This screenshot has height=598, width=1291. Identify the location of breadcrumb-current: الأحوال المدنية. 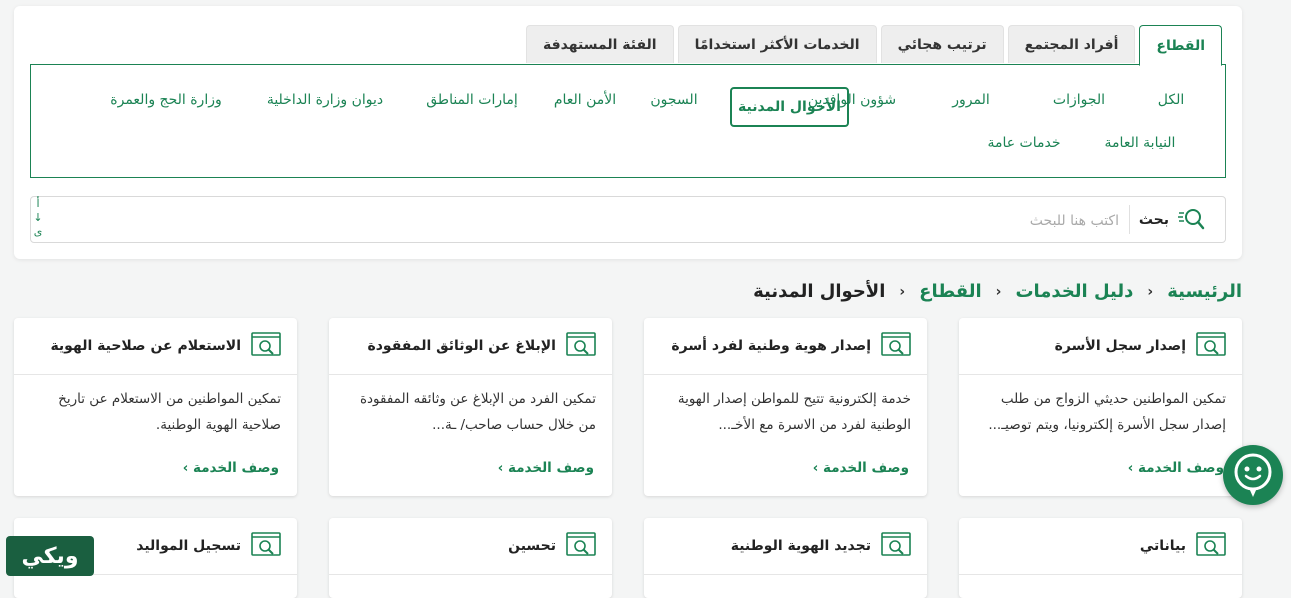
(819, 291).